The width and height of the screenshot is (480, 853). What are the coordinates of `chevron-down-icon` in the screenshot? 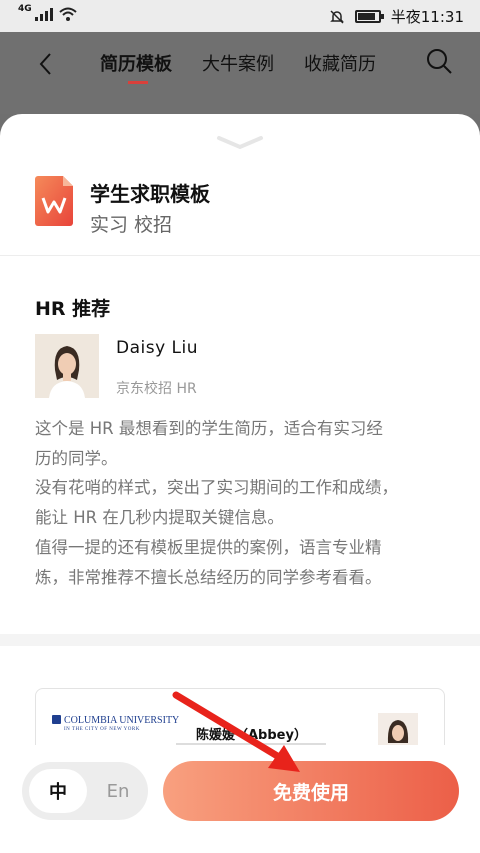 It's located at (240, 142).